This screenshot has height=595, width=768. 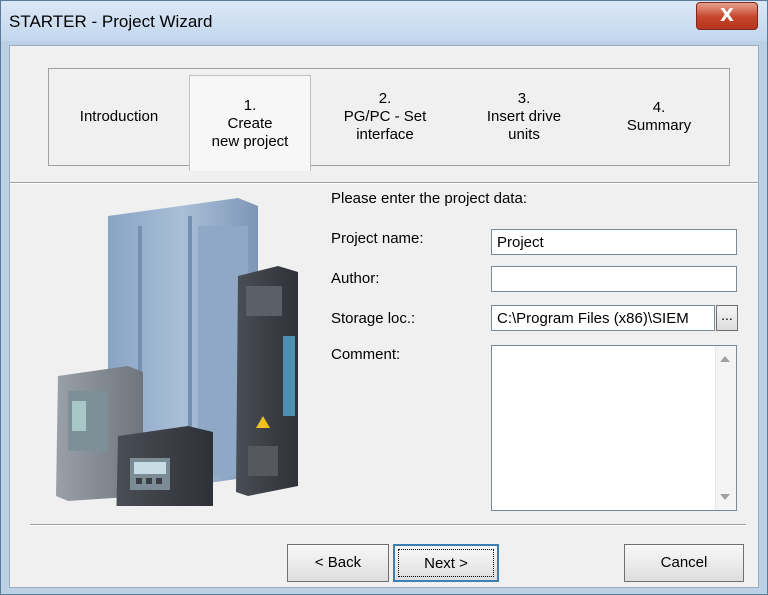 I want to click on step-label: Introduction, so click(x=119, y=116).